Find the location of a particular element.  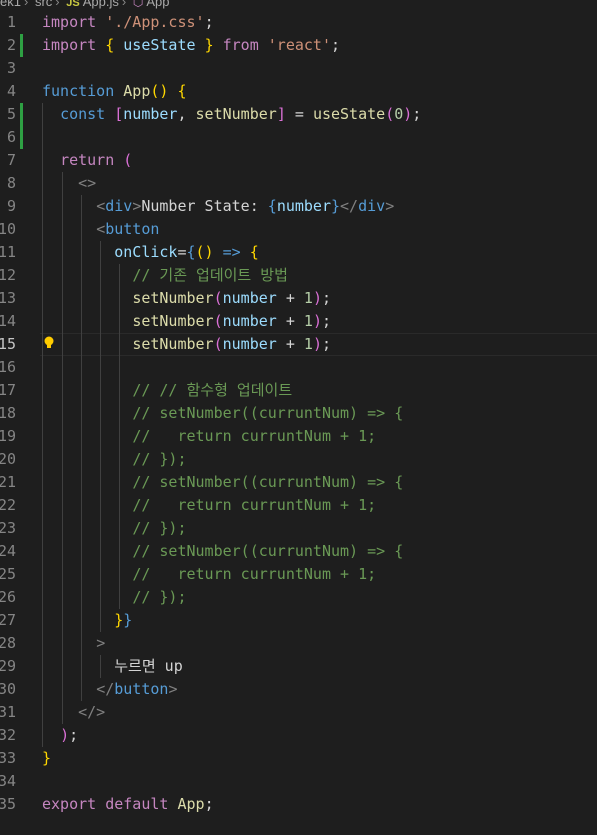

code-text: import './App.css'; is located at coordinates (128, 22).